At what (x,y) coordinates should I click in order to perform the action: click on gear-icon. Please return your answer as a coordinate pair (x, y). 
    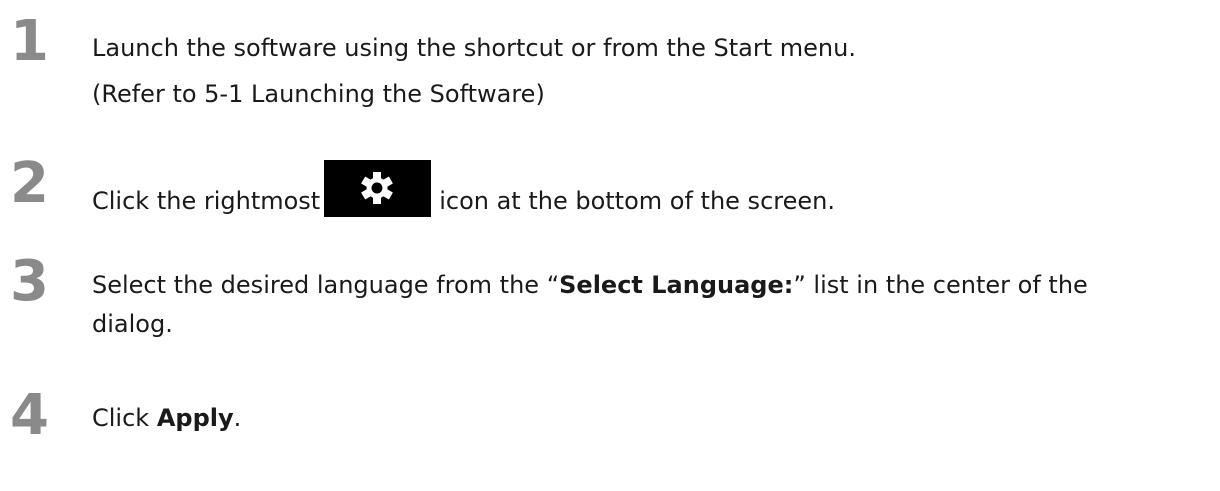
    Looking at the image, I should click on (378, 188).